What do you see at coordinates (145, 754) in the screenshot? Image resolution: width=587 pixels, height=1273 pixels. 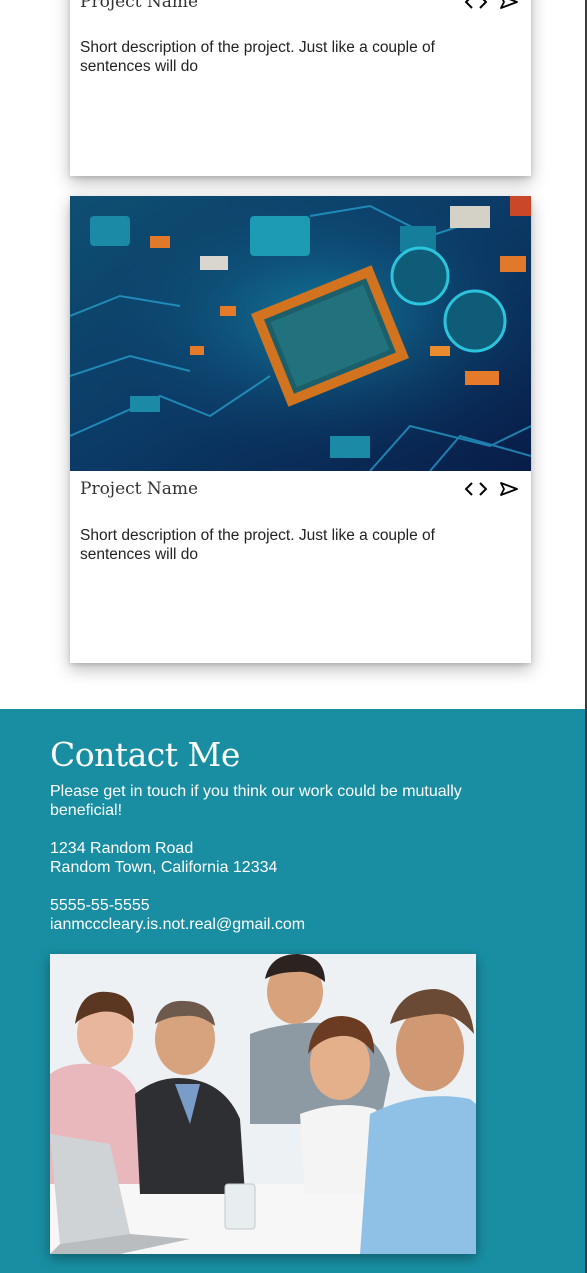 I see `contact-heading: Contact Me` at bounding box center [145, 754].